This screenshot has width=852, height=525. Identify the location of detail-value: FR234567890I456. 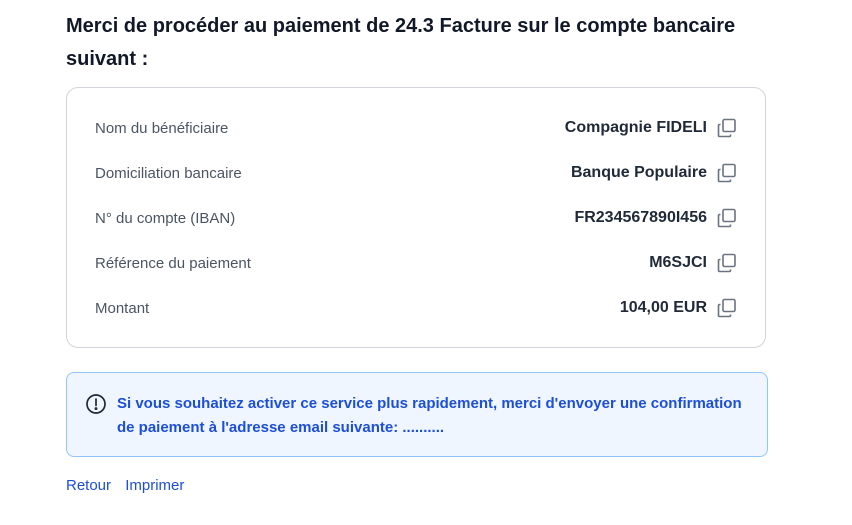
(640, 217).